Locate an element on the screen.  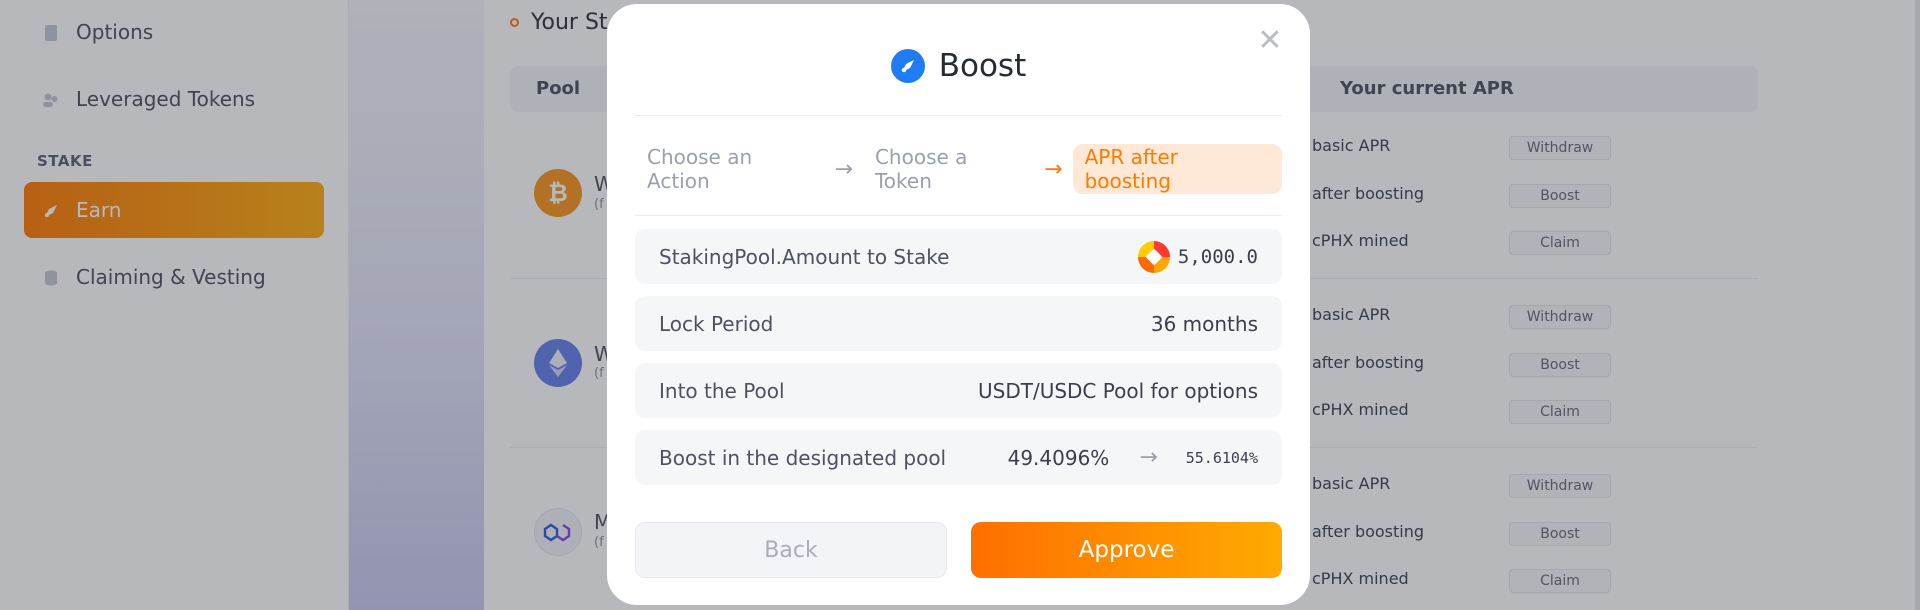
amount-to-stake-value: 5,000.0 is located at coordinates (1217, 256).